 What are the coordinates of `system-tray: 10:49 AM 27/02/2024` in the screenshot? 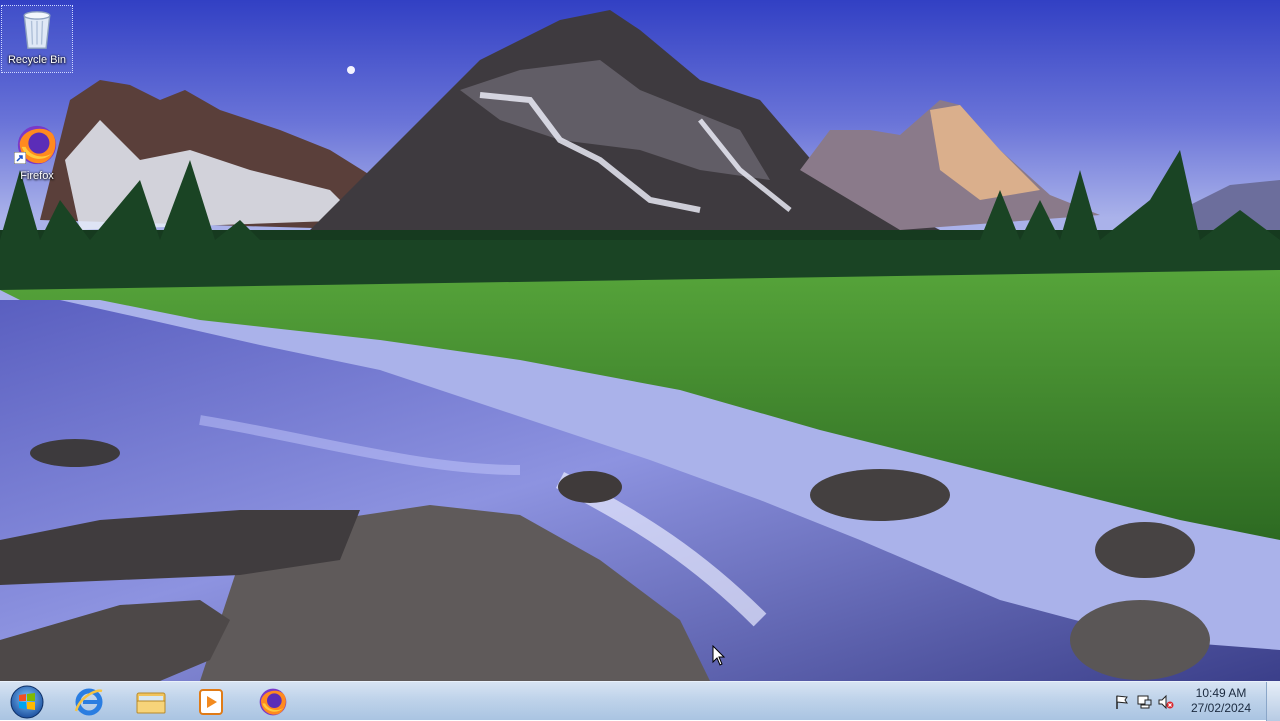 It's located at (1195, 701).